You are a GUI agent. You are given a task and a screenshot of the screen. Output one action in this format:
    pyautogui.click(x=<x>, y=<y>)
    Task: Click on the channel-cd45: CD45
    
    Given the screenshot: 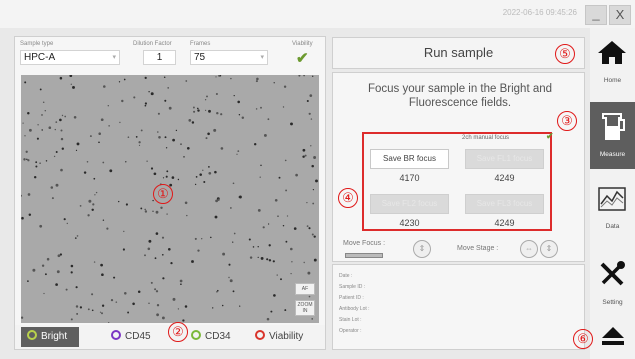 What is the action you would take?
    pyautogui.click(x=131, y=337)
    